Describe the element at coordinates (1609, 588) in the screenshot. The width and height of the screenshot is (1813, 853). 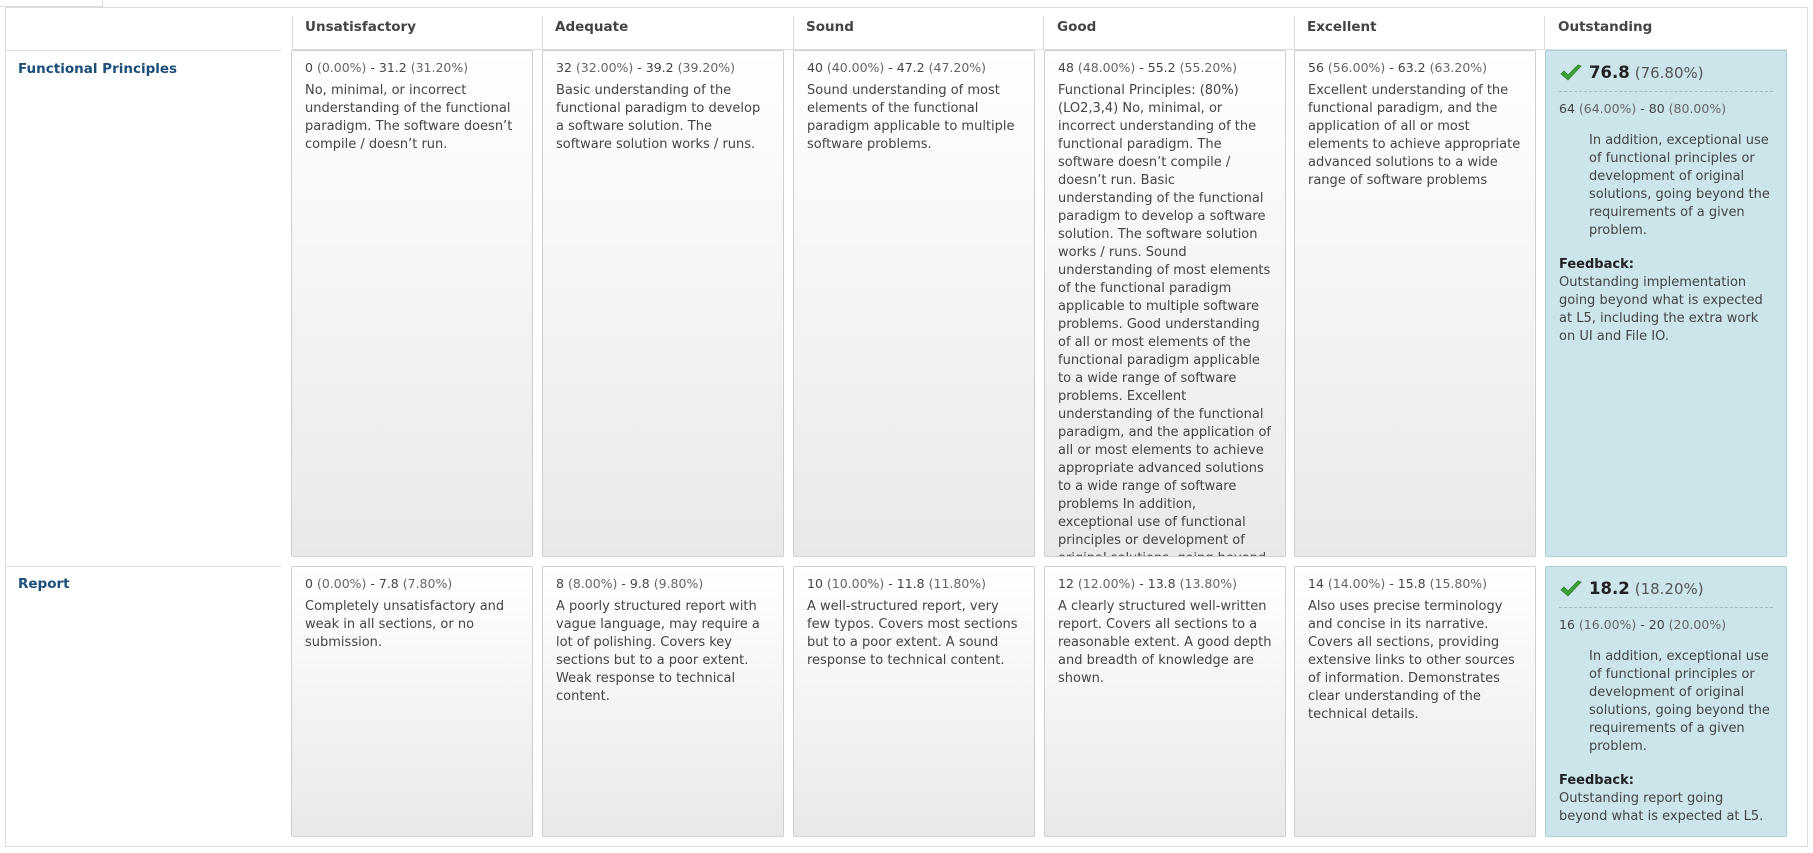
I see `score-value: 18.2` at that location.